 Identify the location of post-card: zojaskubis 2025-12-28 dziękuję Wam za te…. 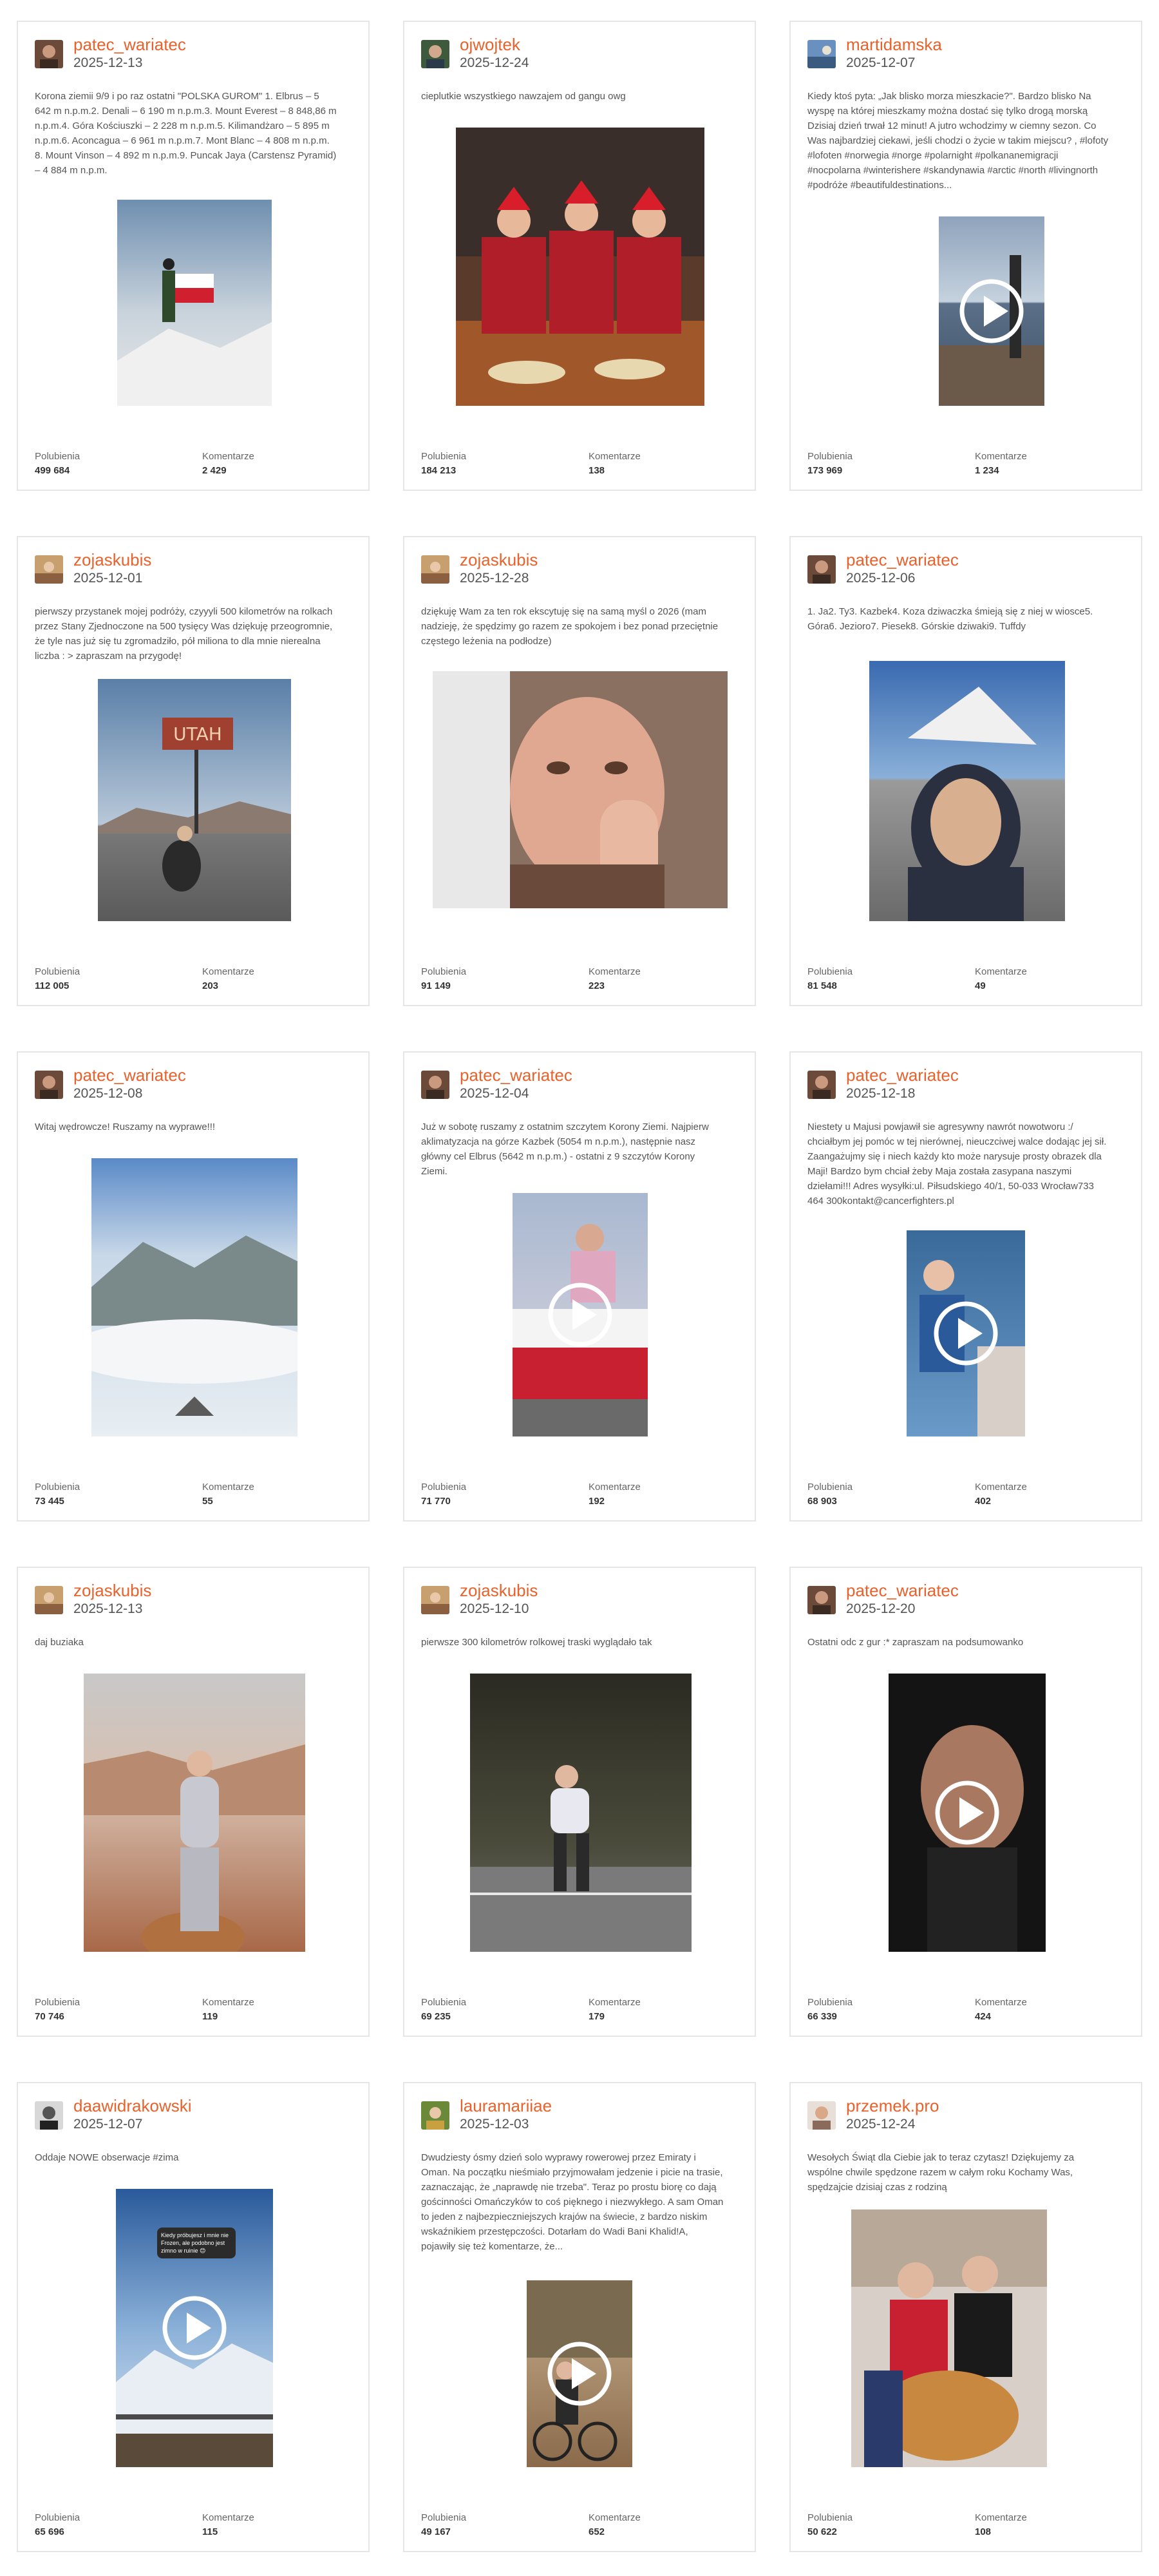
(579, 771).